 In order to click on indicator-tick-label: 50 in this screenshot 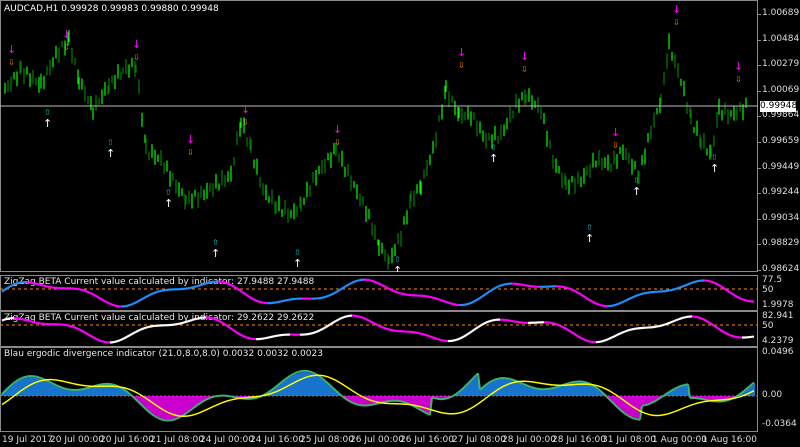, I will do `click(768, 290)`.